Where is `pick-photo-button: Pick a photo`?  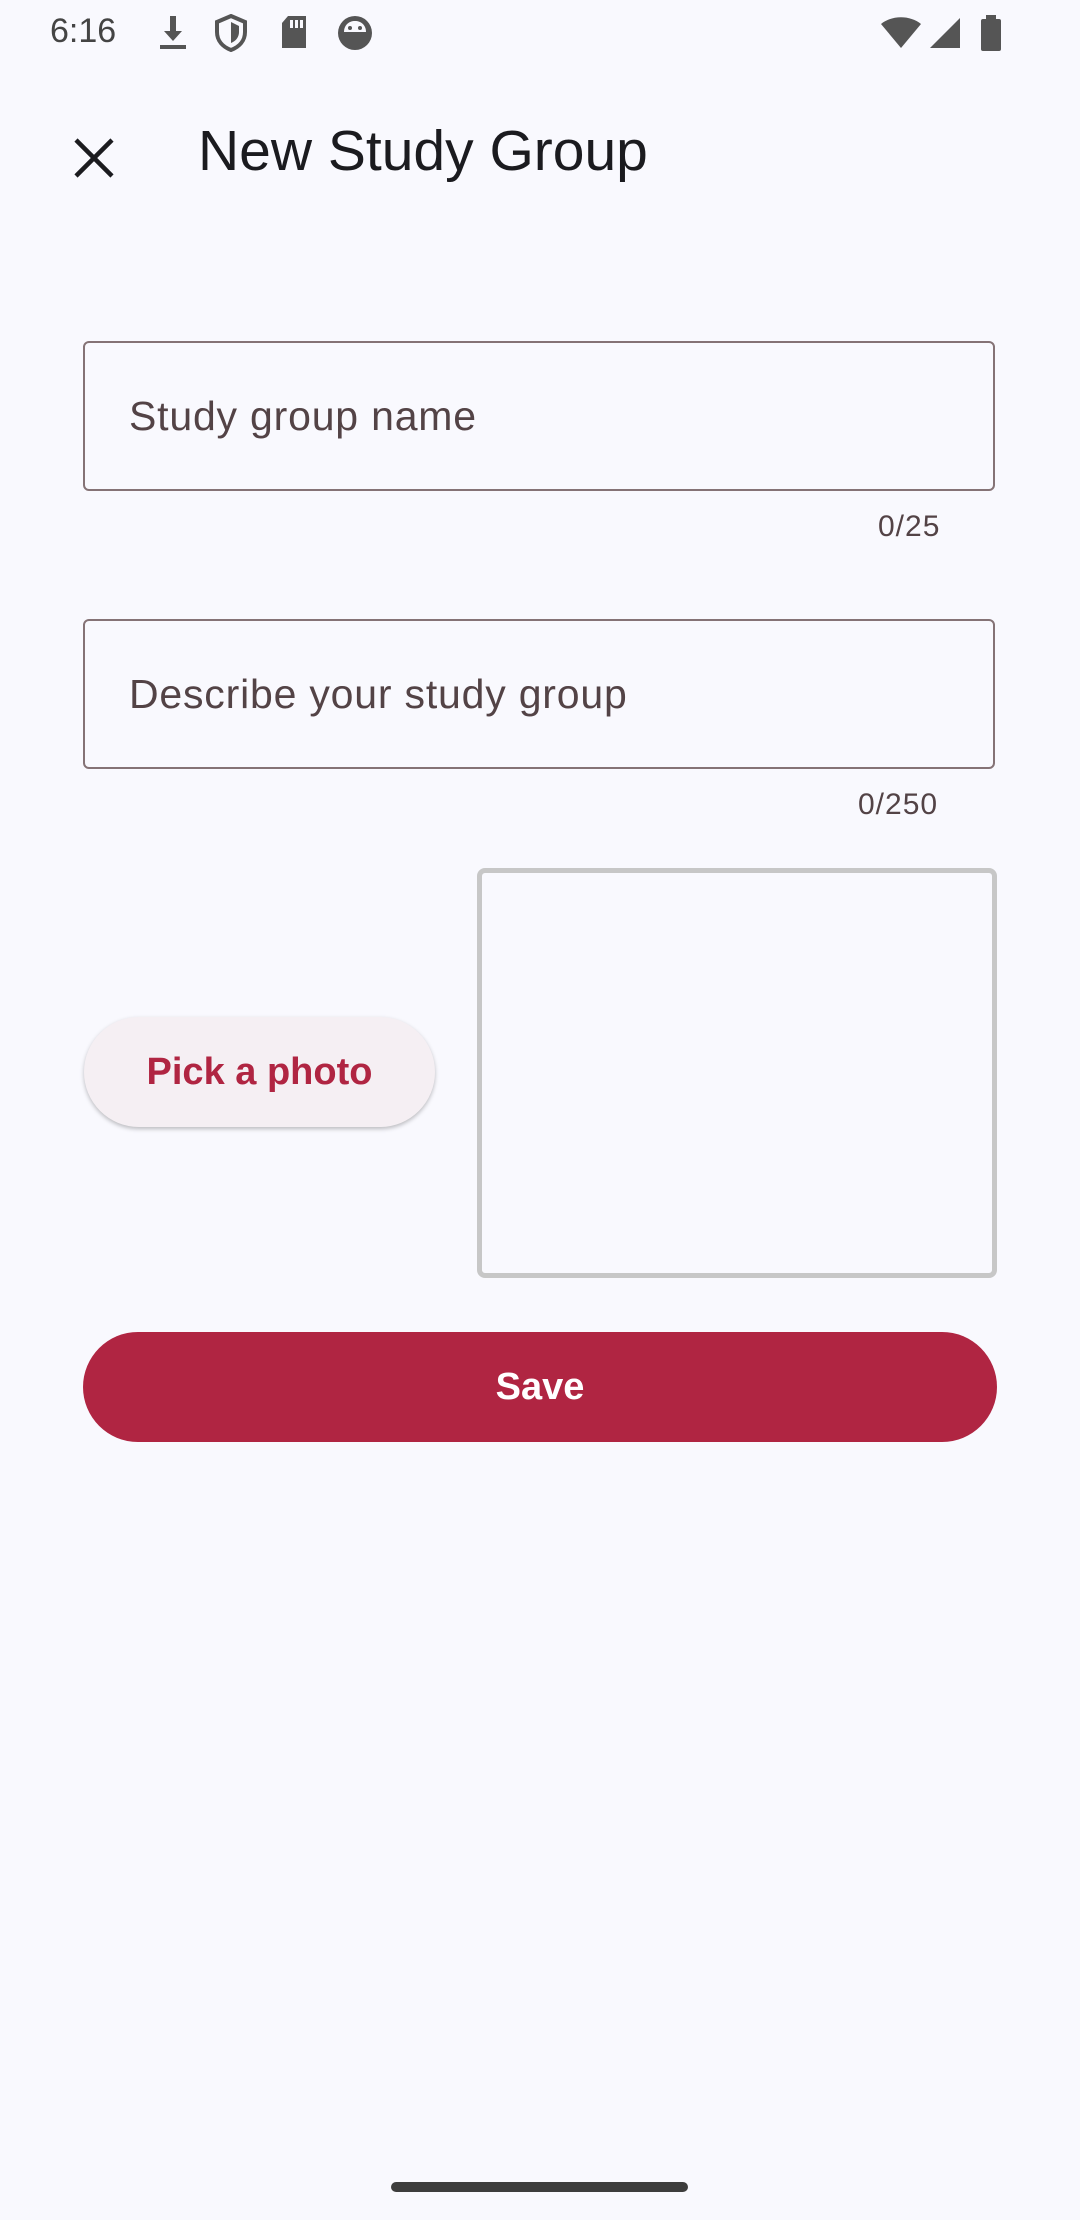
pick-photo-button: Pick a photo is located at coordinates (259, 1072).